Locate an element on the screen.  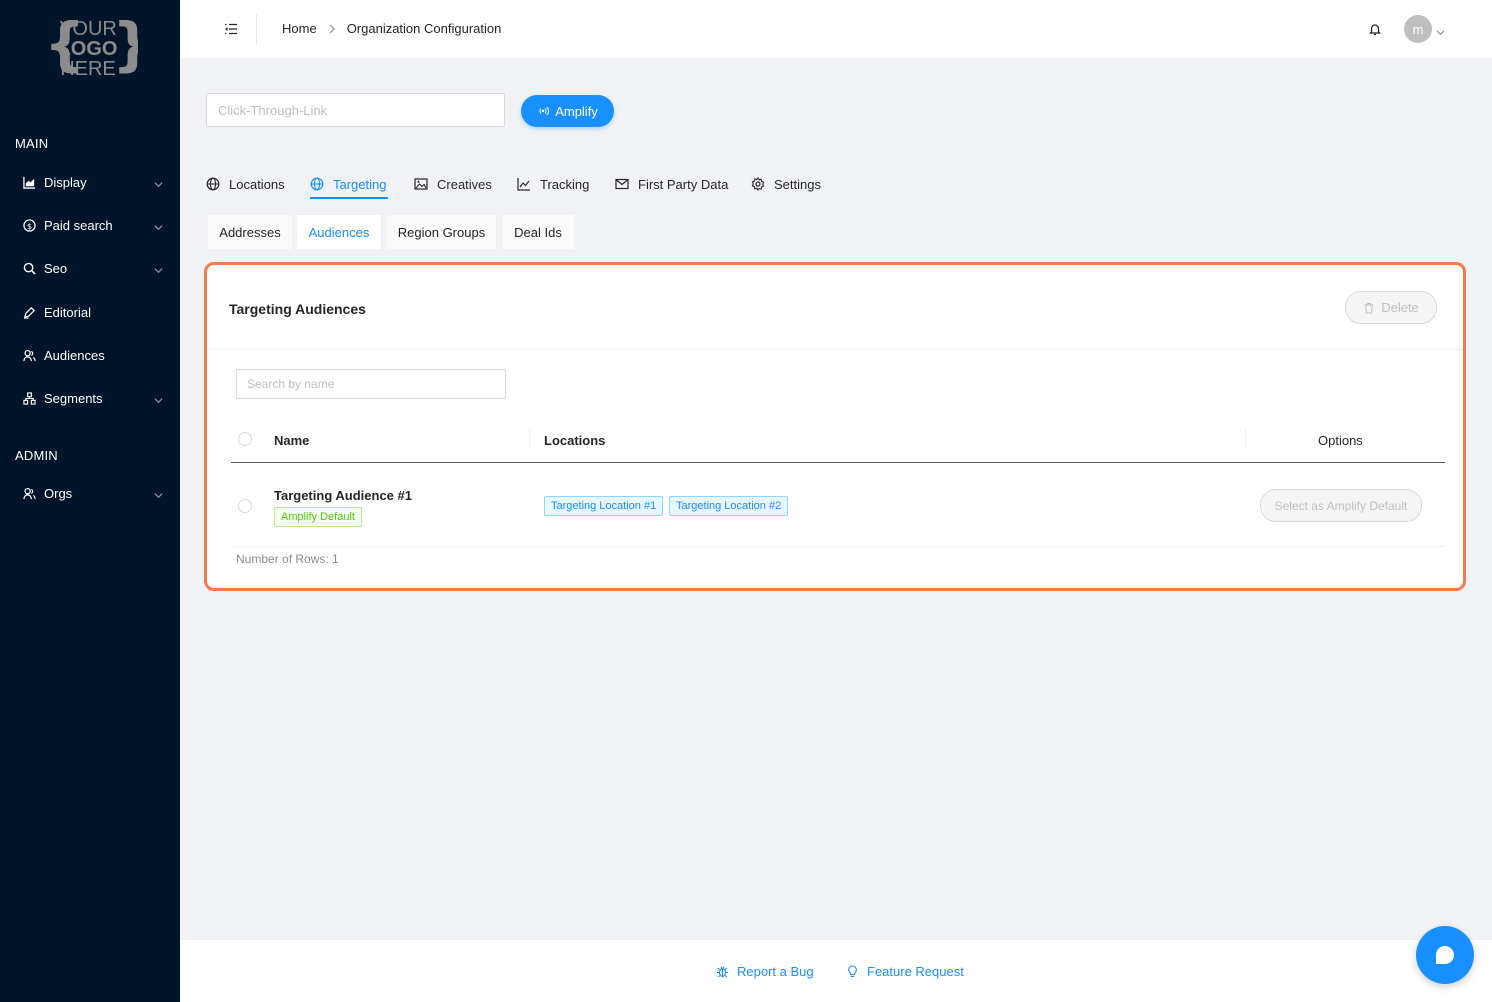
feature-request-link: Feature Request is located at coordinates (905, 971).